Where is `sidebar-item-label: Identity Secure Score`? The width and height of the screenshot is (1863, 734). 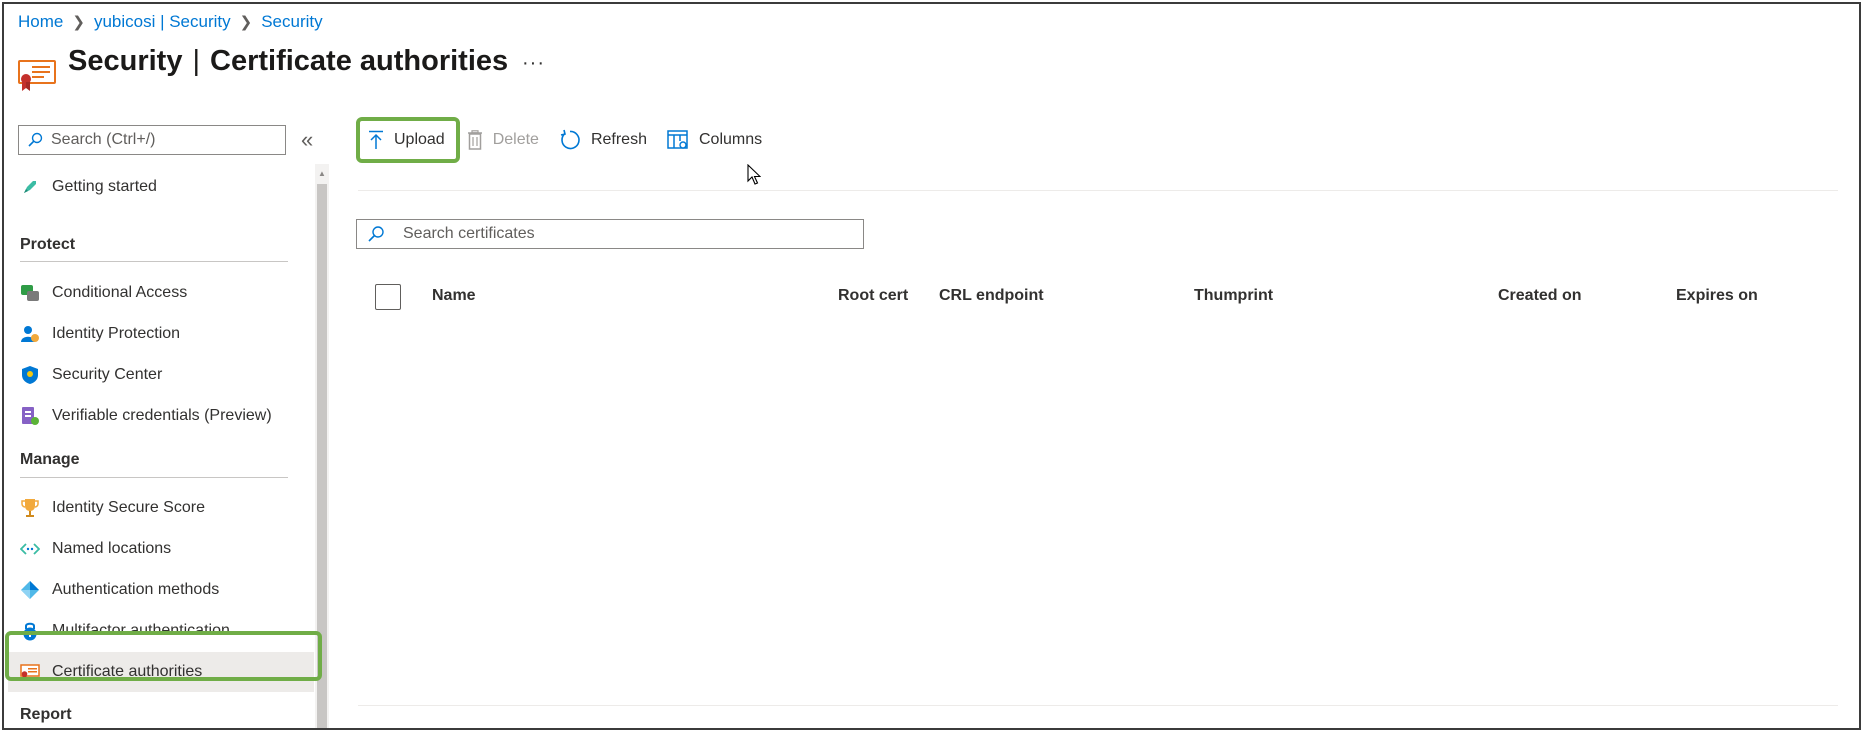 sidebar-item-label: Identity Secure Score is located at coordinates (128, 507).